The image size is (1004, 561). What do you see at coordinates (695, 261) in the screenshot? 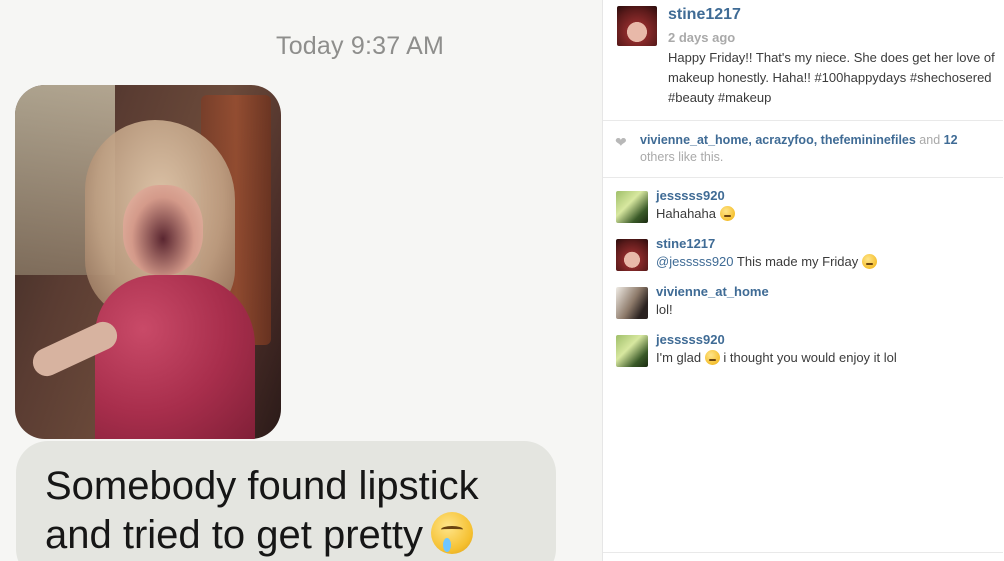
I see `mention-link: @jesssss920` at bounding box center [695, 261].